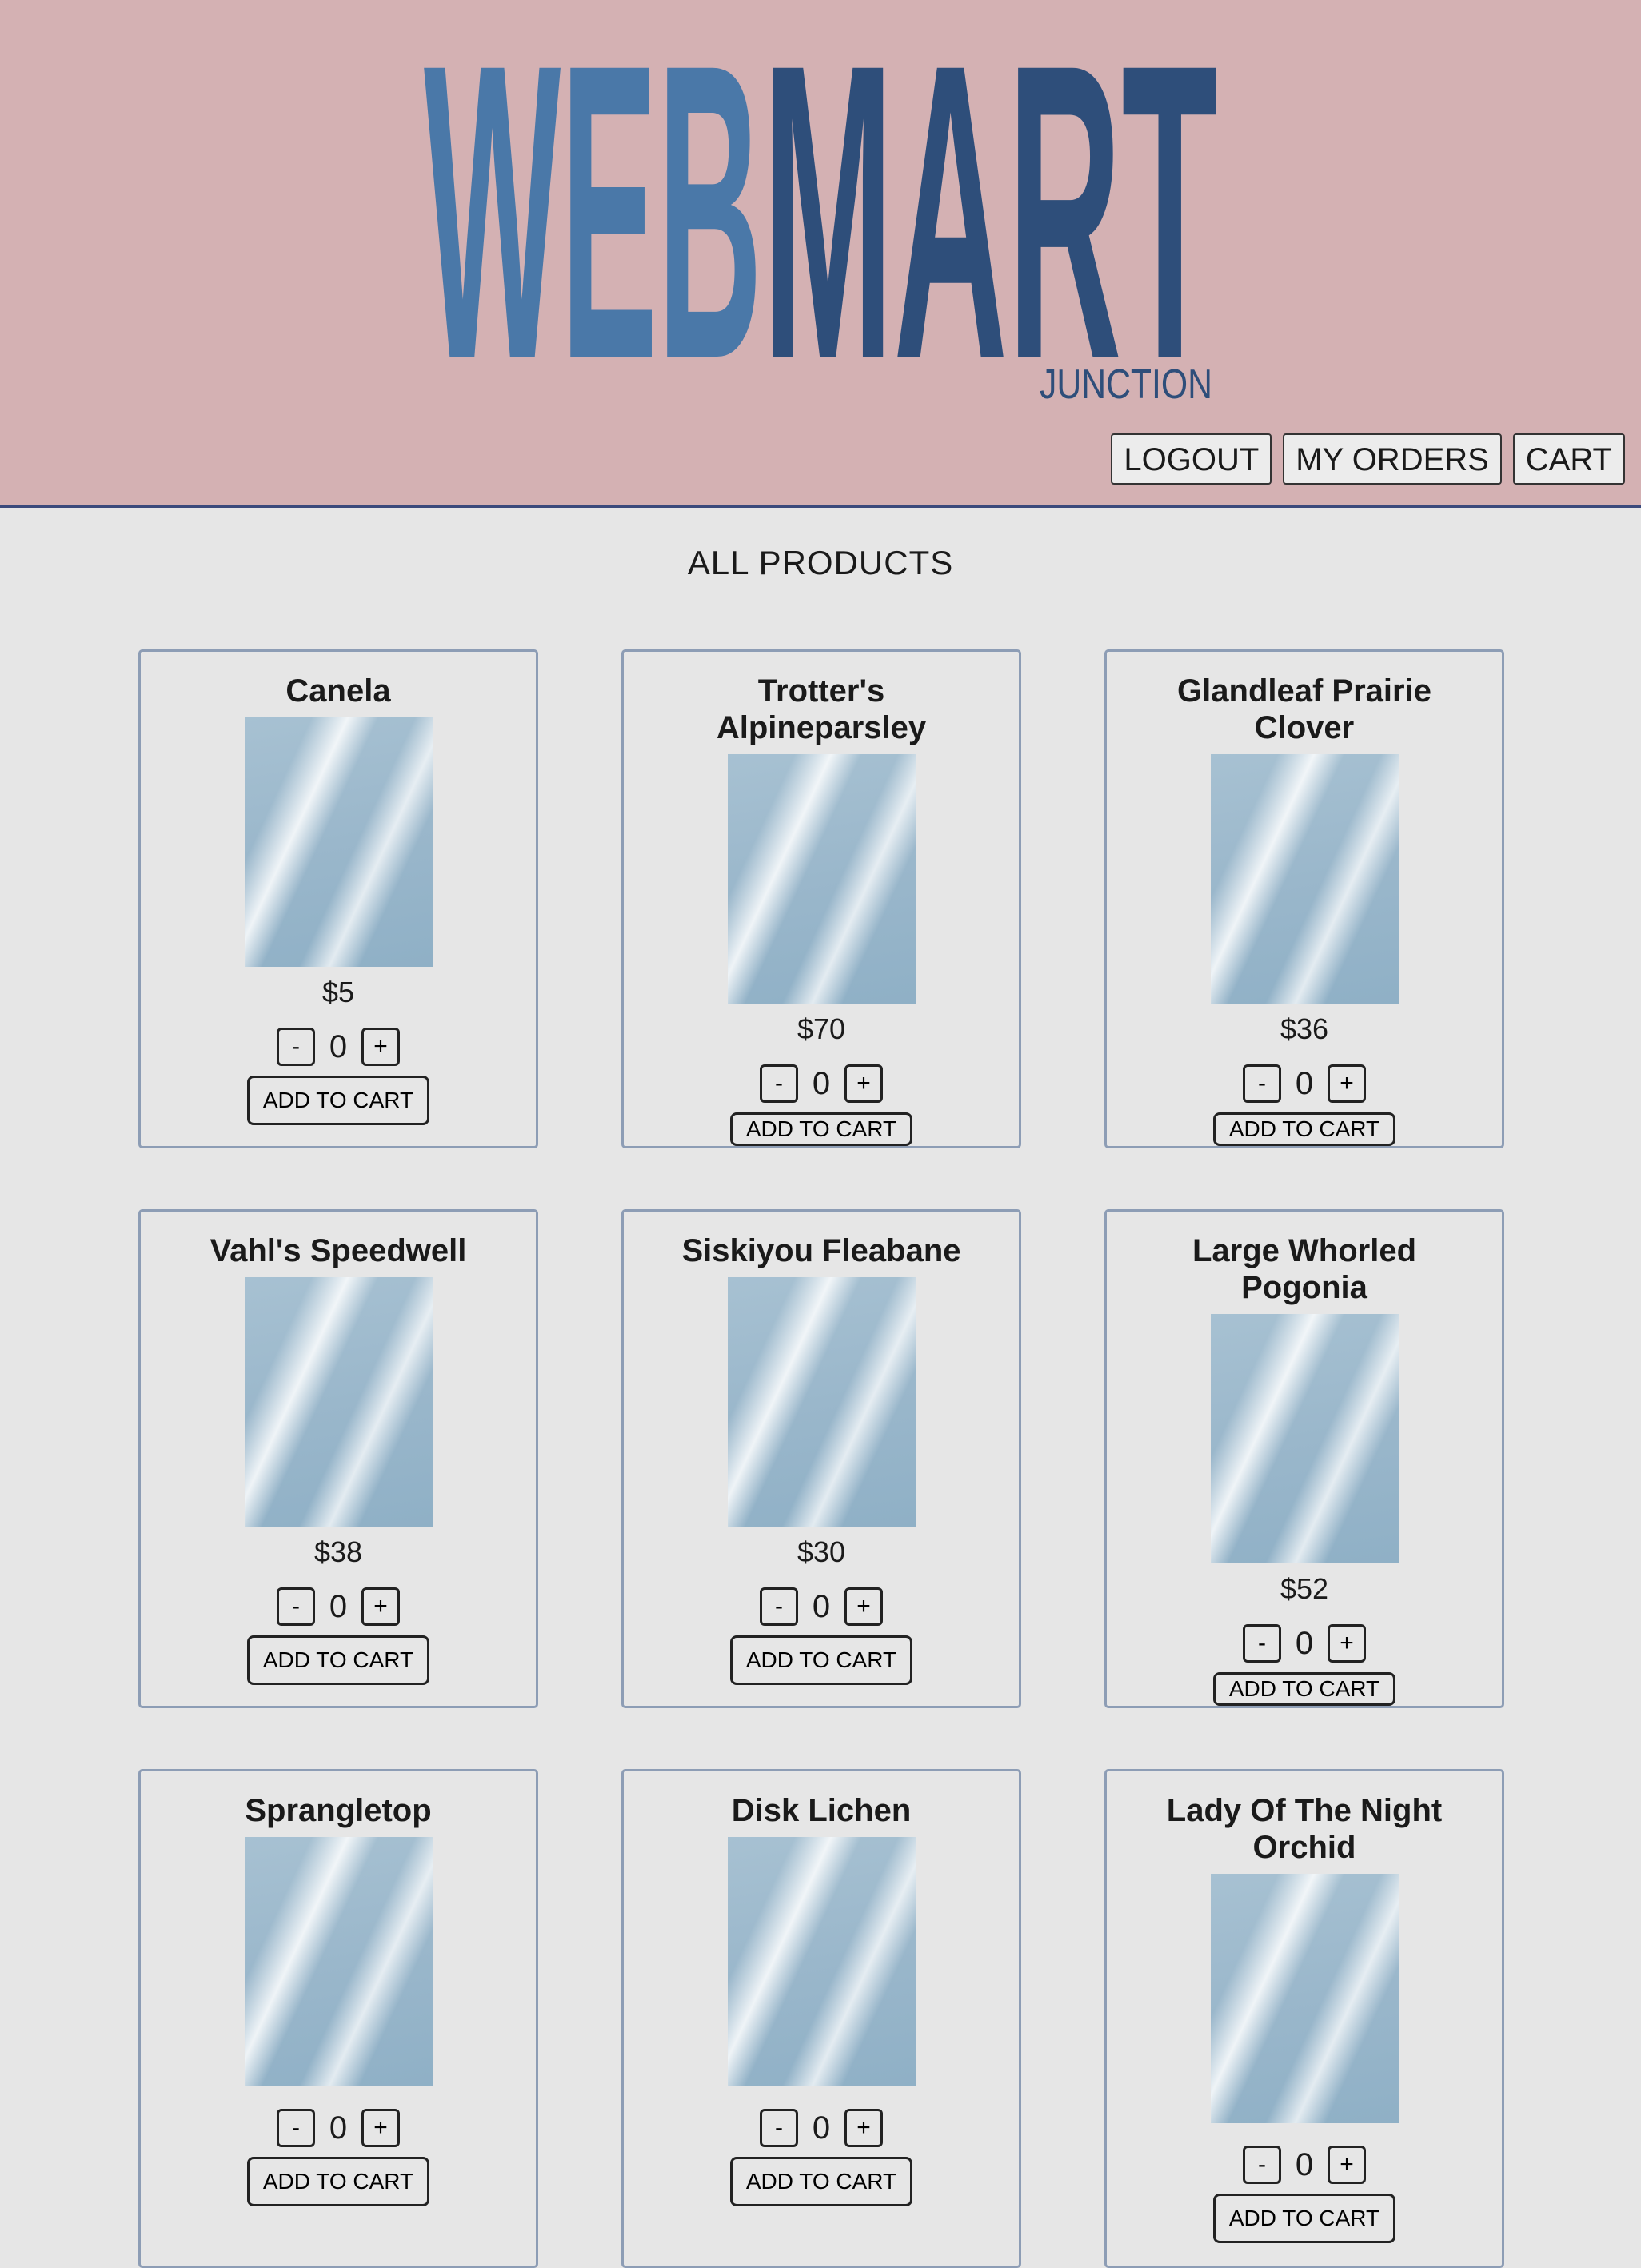  I want to click on product-name: Disk Lichen, so click(821, 1811).